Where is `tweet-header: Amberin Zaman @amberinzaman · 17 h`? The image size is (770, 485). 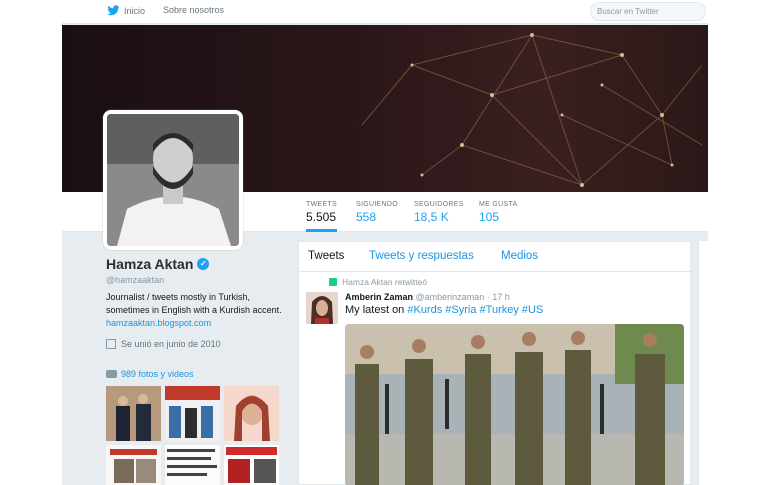
tweet-header: Amberin Zaman @amberinzaman · 17 h is located at coordinates (427, 297).